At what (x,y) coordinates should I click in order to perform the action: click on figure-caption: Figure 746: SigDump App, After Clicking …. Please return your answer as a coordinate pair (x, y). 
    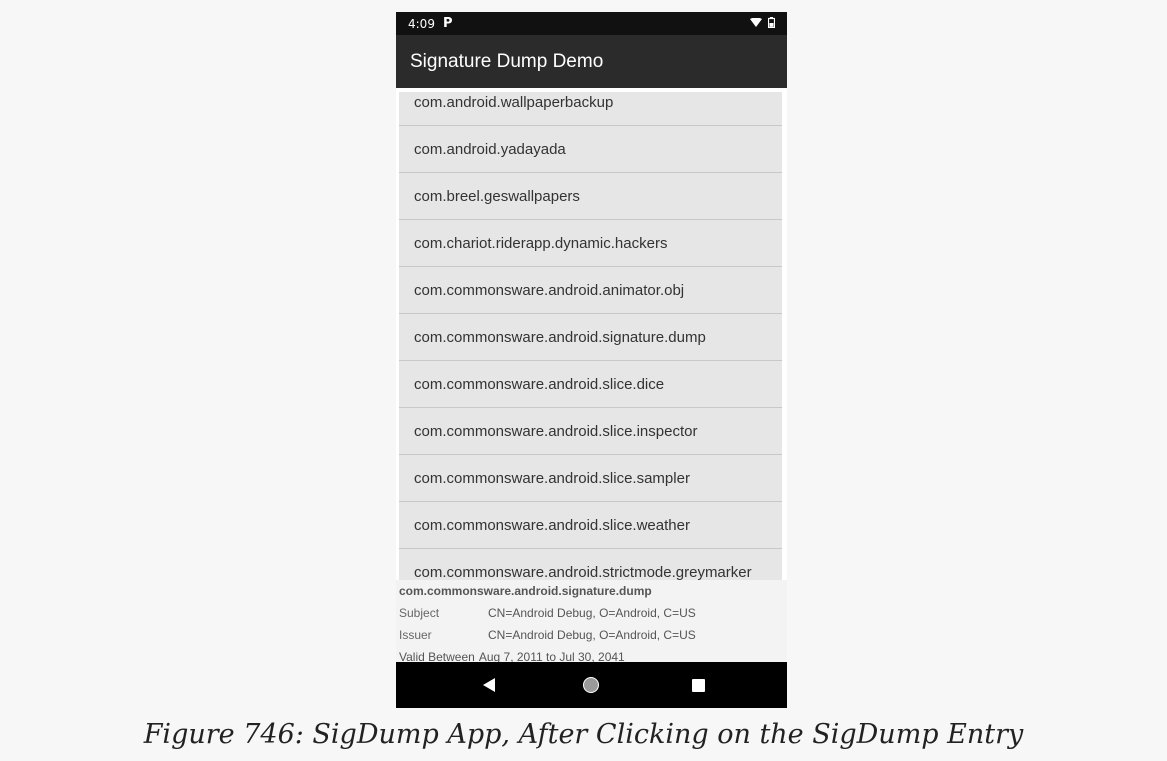
    Looking at the image, I should click on (583, 734).